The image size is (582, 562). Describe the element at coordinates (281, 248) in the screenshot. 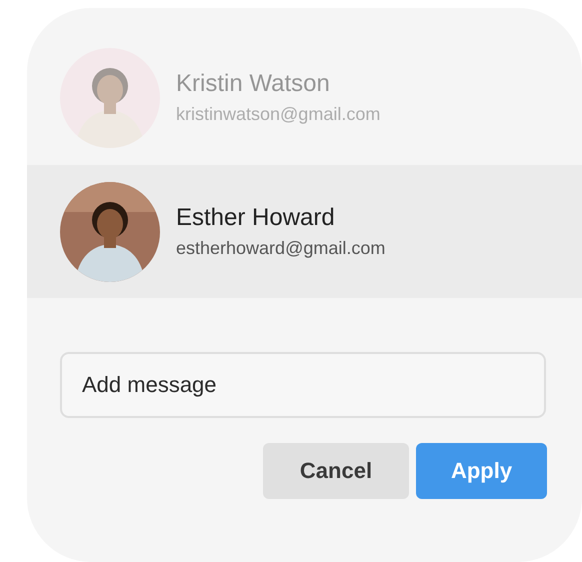

I see `contact-email: estherhoward@gmail.com` at that location.